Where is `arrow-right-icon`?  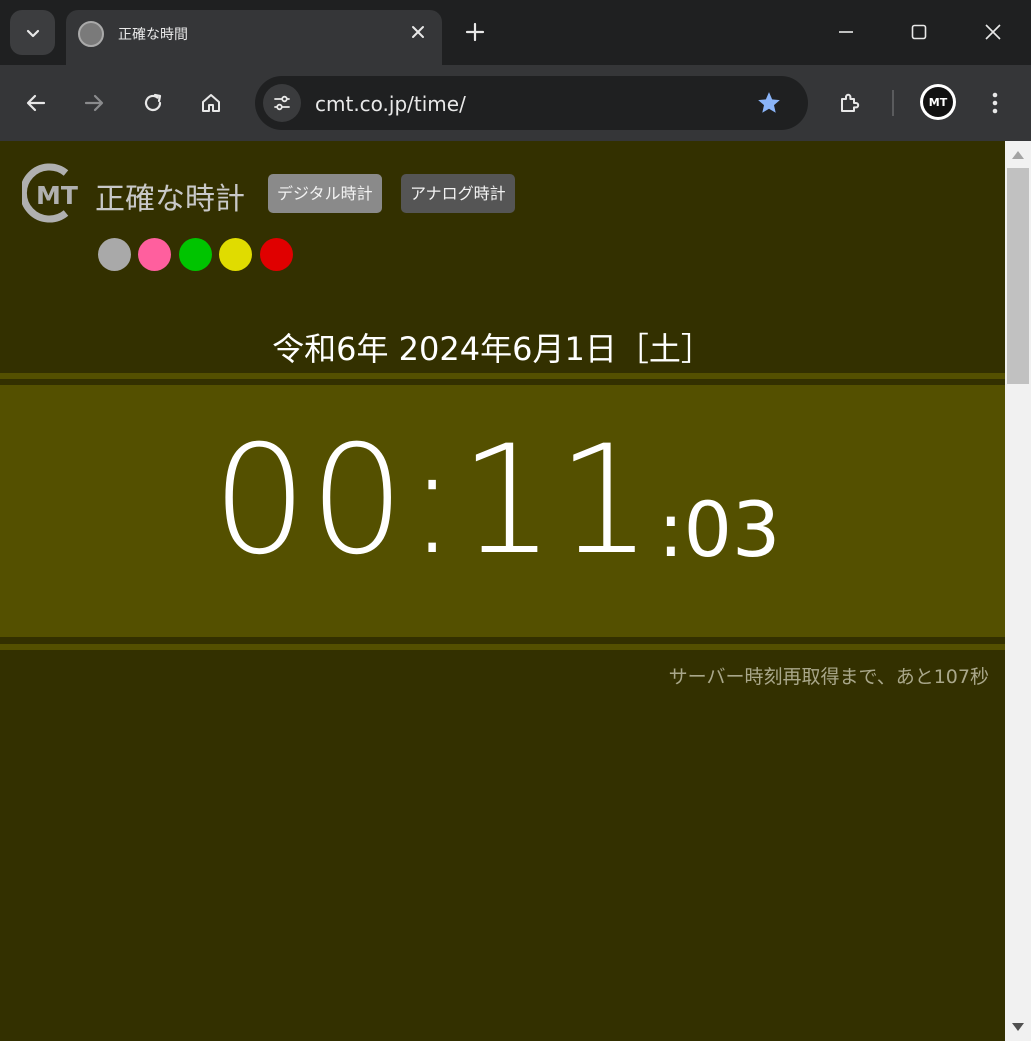 arrow-right-icon is located at coordinates (94, 103).